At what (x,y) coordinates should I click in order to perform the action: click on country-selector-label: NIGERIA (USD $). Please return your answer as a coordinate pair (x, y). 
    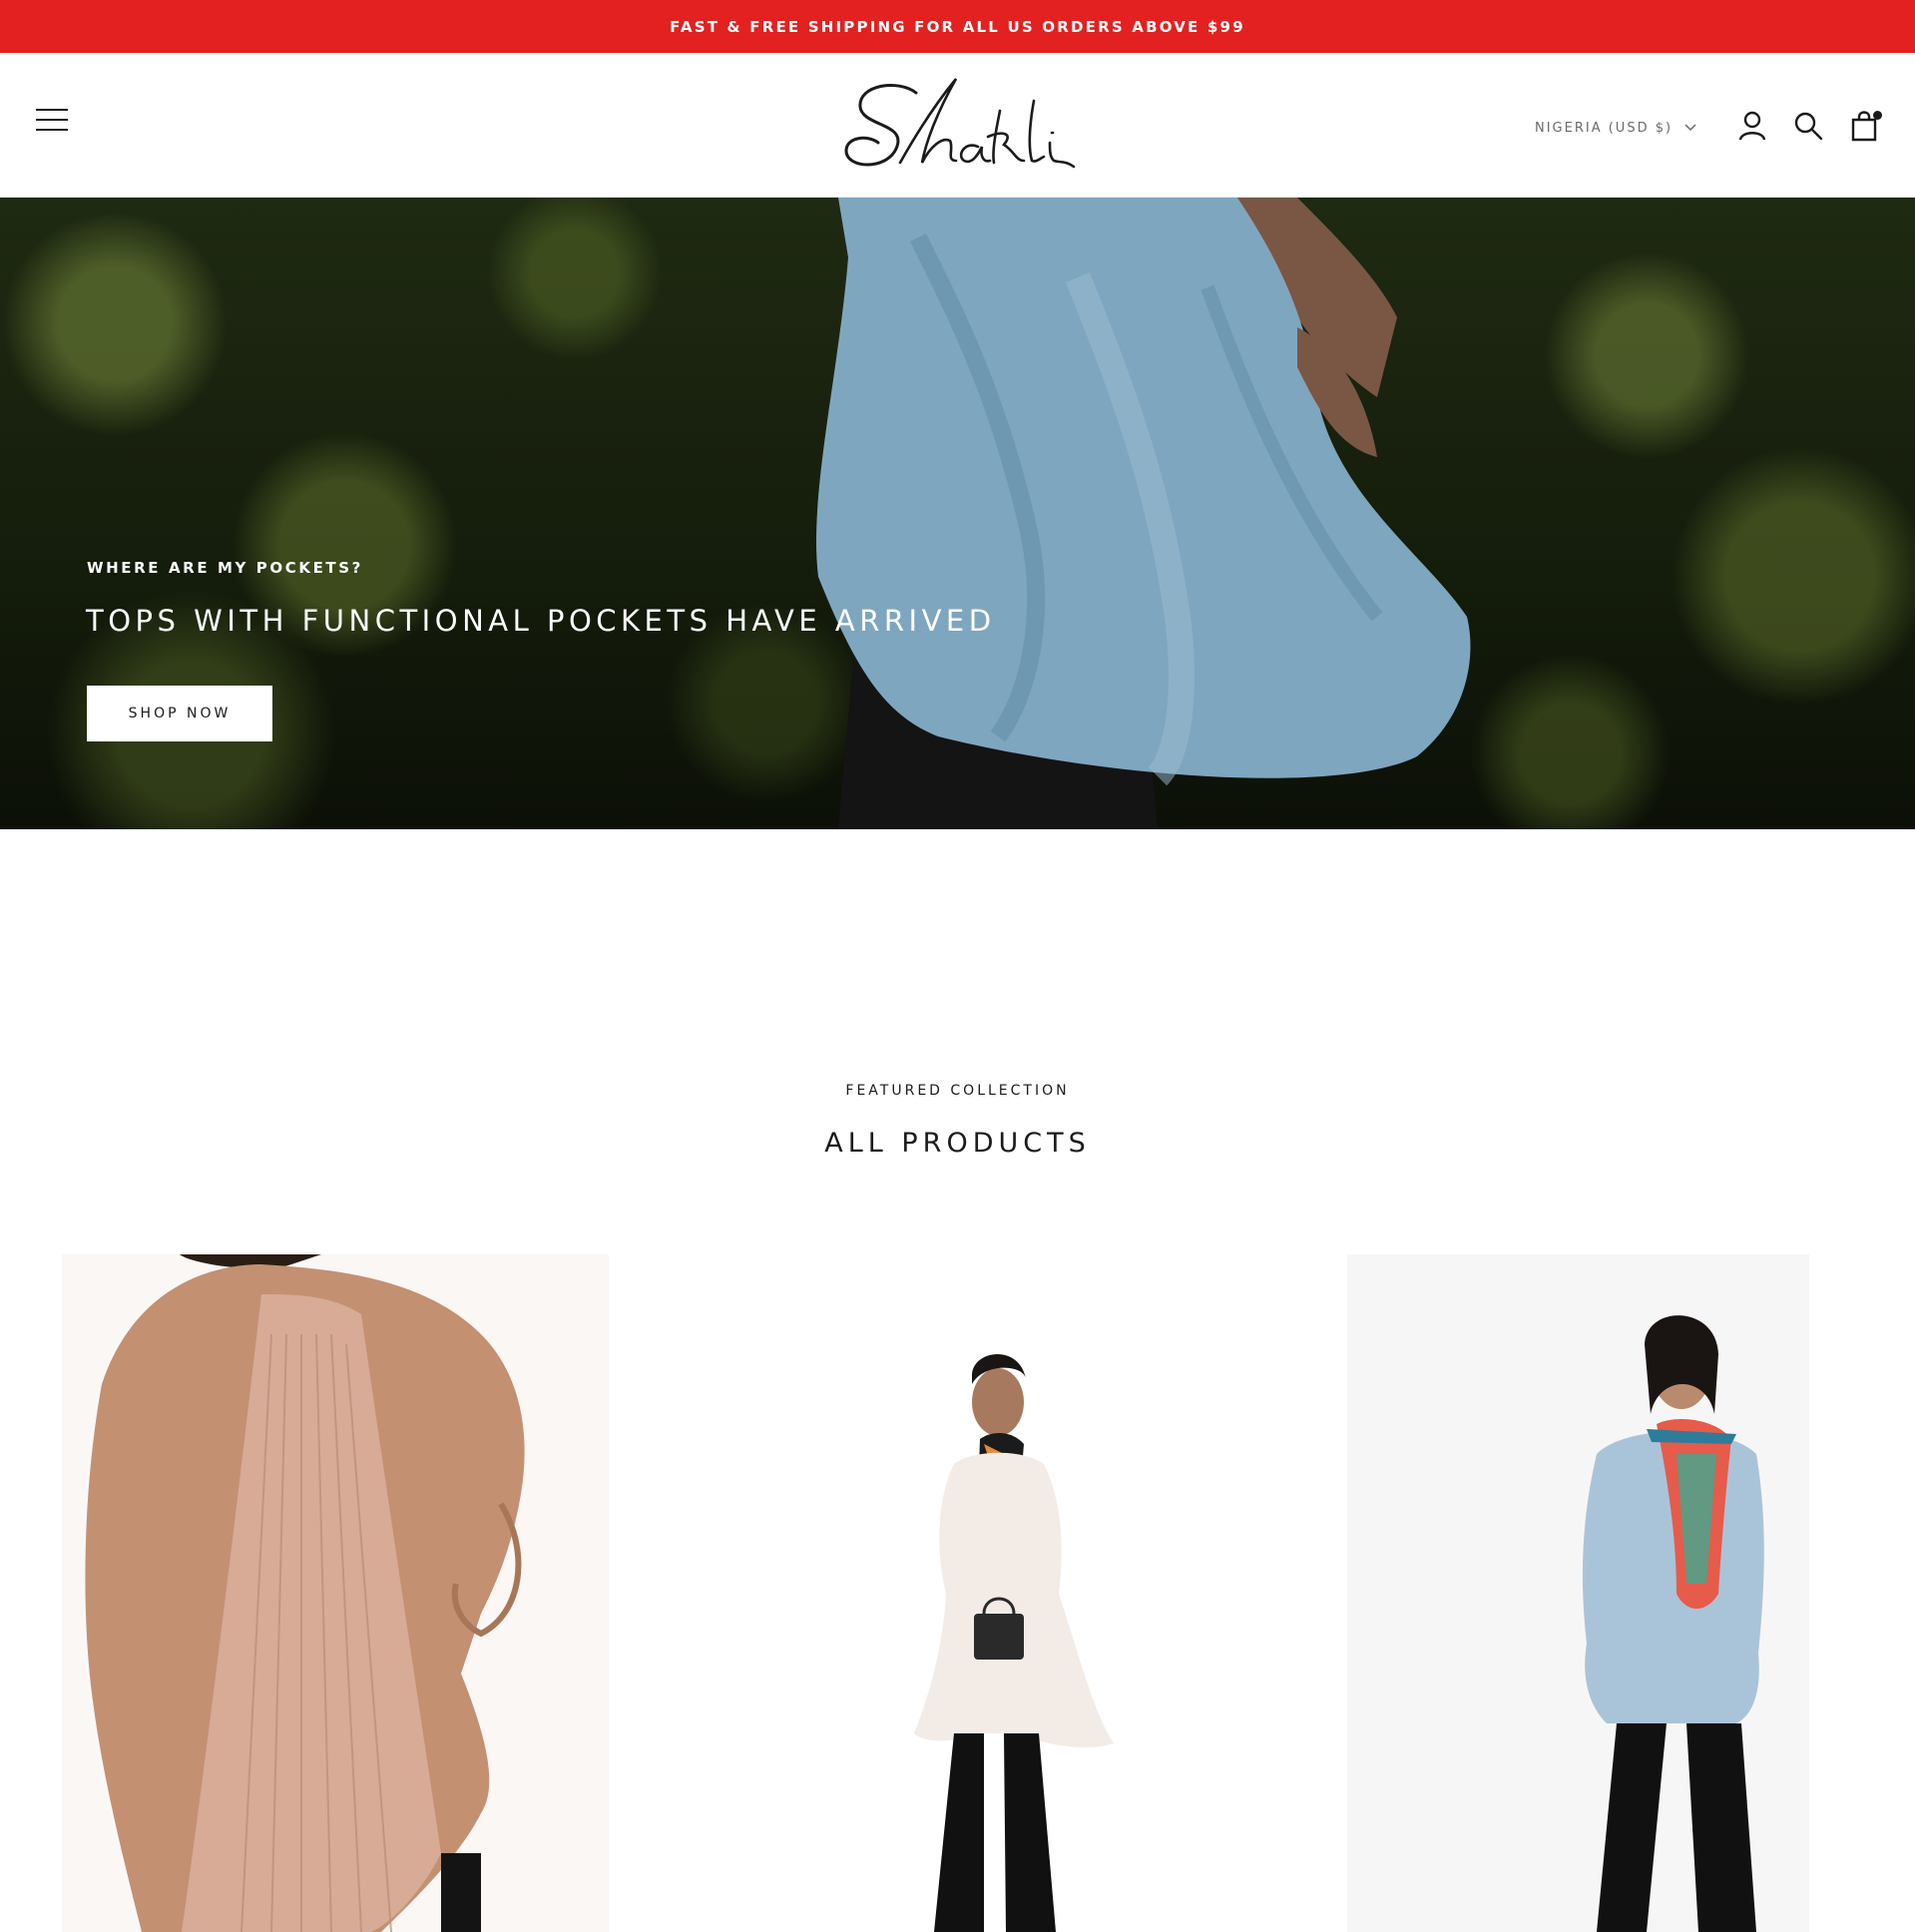
    Looking at the image, I should click on (1605, 128).